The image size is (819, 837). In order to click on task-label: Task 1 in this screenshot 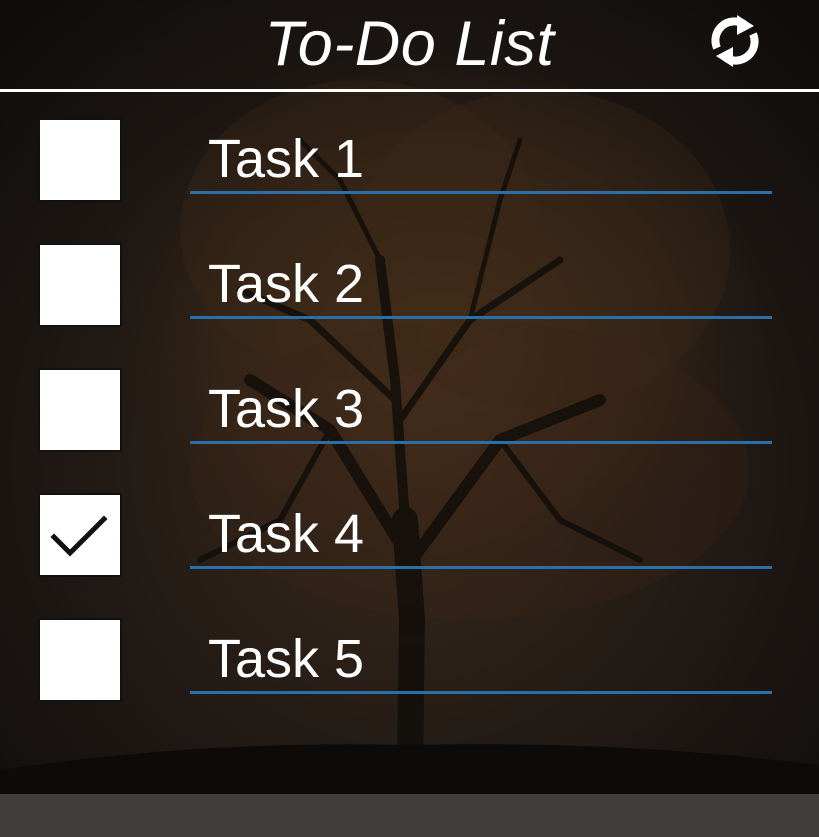, I will do `click(286, 159)`.